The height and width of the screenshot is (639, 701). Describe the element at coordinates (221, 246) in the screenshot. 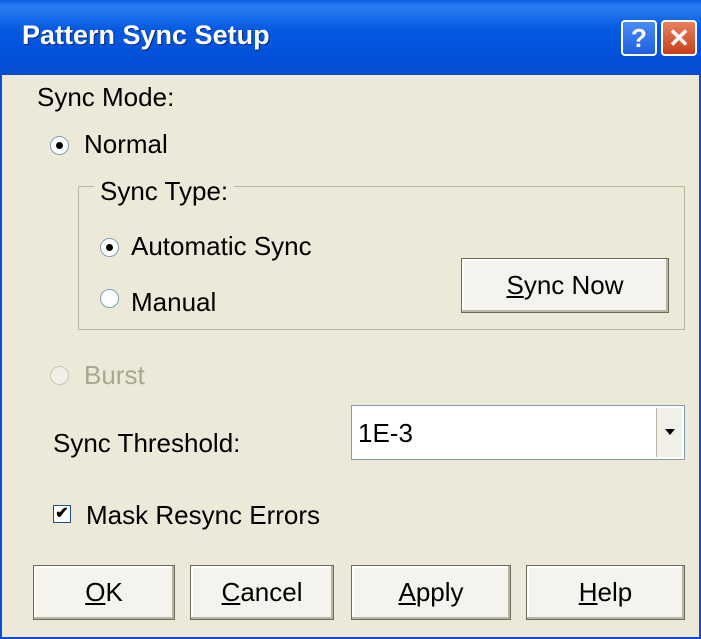

I see `automatic-sync-label: Automatic Sync` at that location.